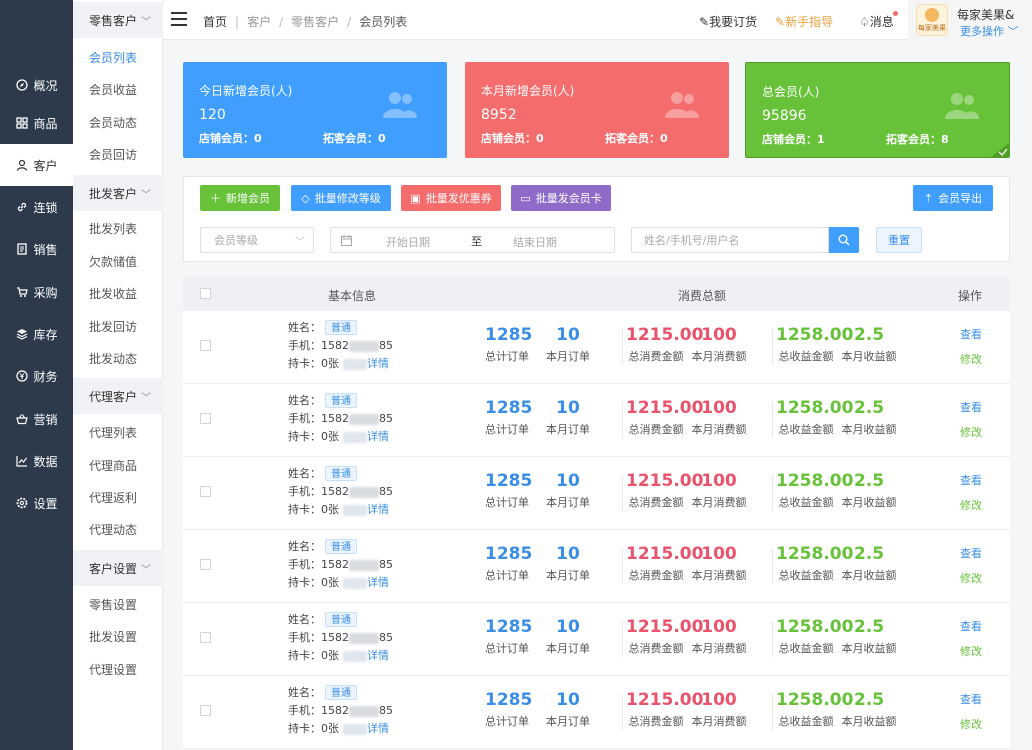  What do you see at coordinates (36, 207) in the screenshot?
I see `nav-item-chain: 连锁` at bounding box center [36, 207].